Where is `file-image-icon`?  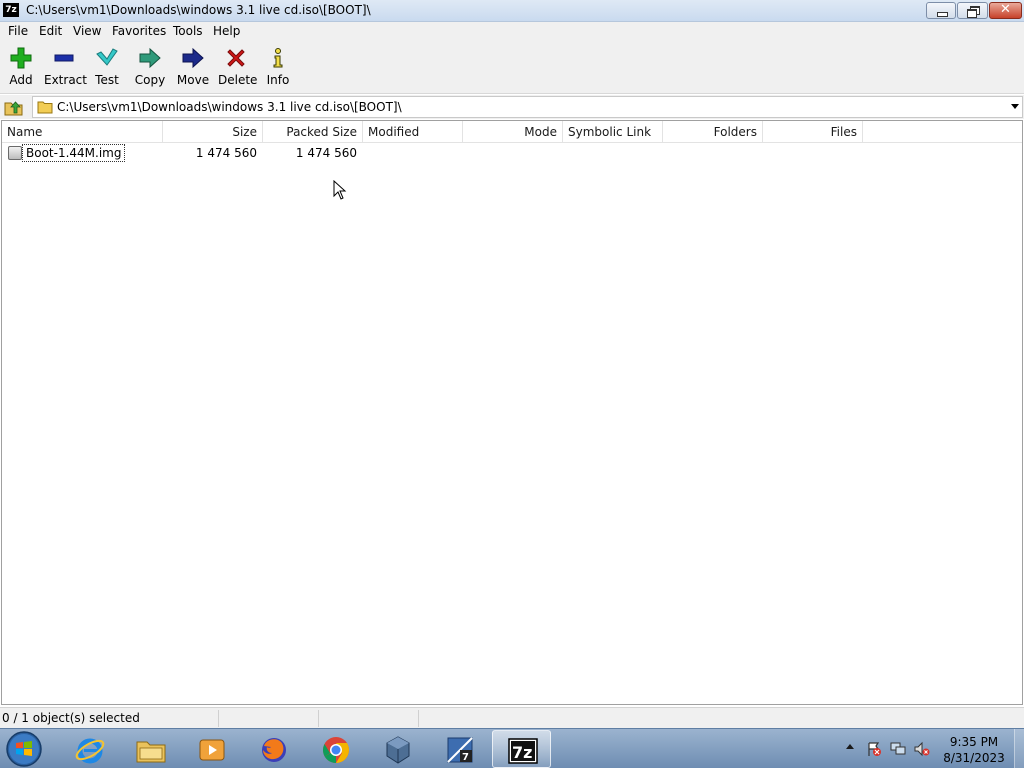
file-image-icon is located at coordinates (15, 153).